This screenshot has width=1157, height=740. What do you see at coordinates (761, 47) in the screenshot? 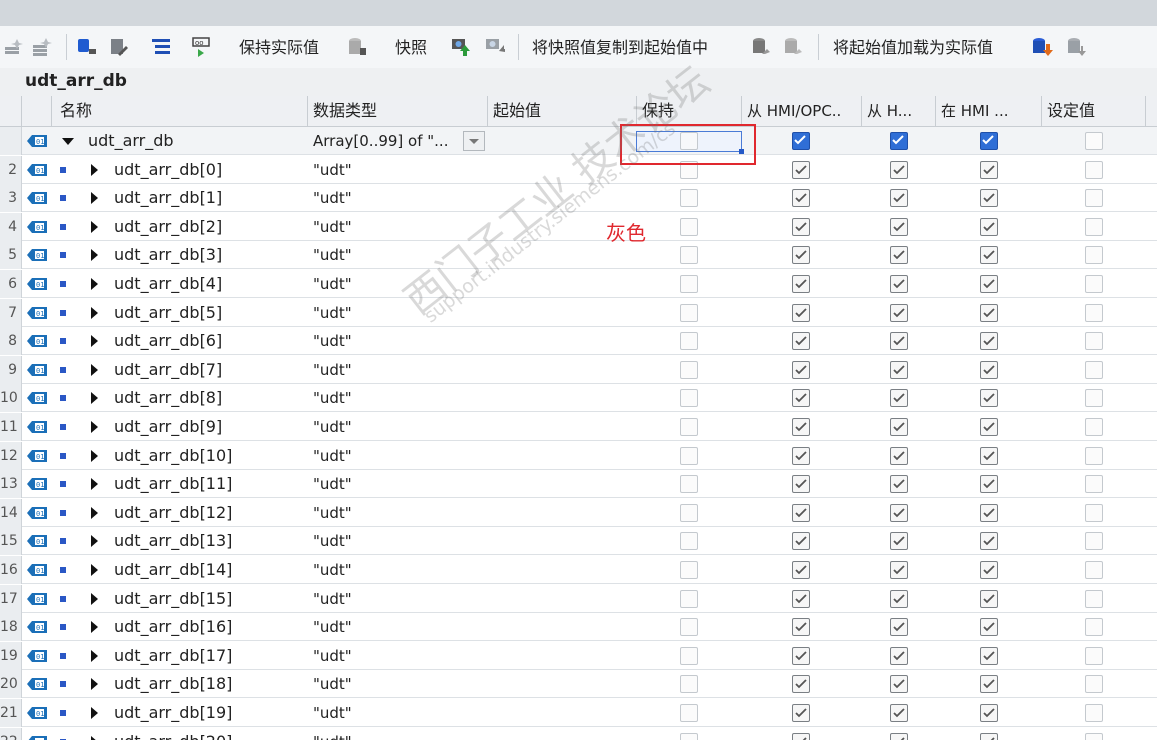
I see `copy-to-start-icon` at bounding box center [761, 47].